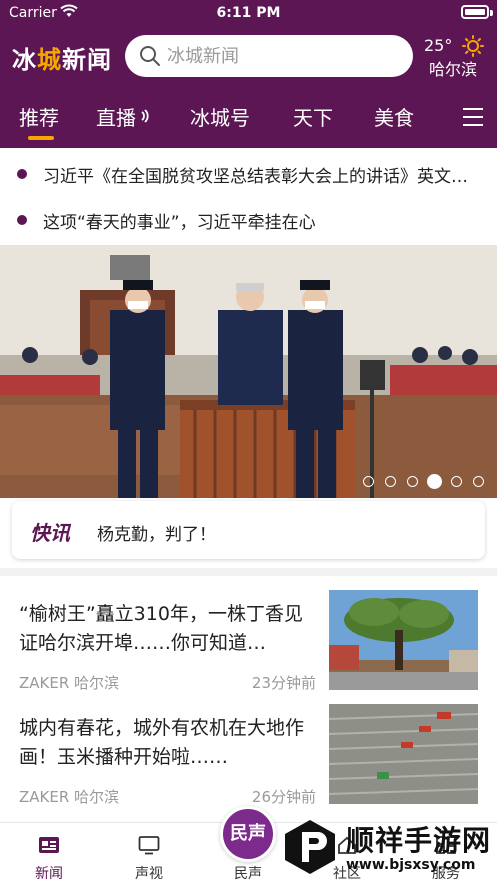 Image resolution: width=497 pixels, height=883 pixels. What do you see at coordinates (282, 56) in the screenshot?
I see `search-input` at bounding box center [282, 56].